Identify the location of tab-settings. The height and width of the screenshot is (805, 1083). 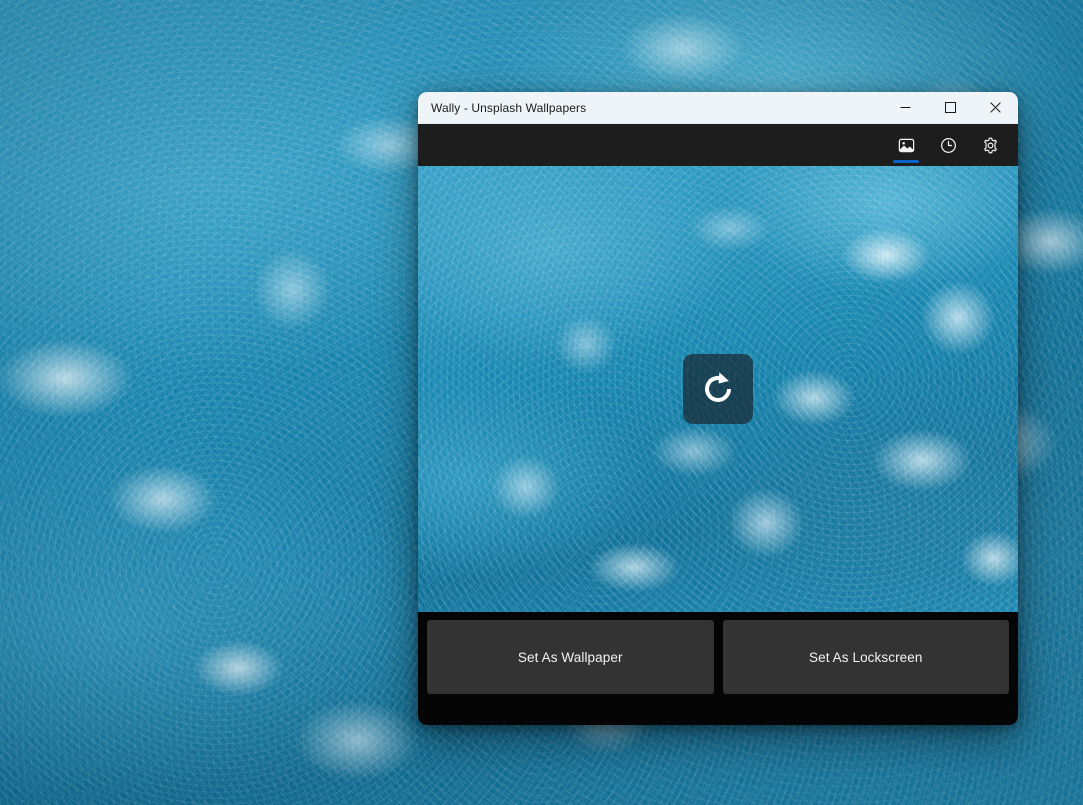
(990, 145).